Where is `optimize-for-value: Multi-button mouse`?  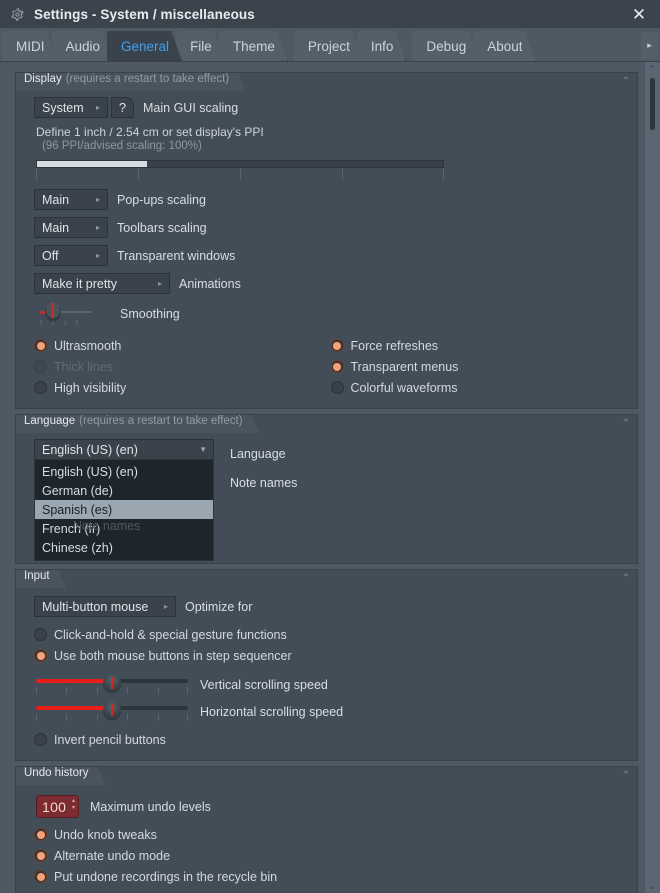
optimize-for-value: Multi-button mouse is located at coordinates (95, 606).